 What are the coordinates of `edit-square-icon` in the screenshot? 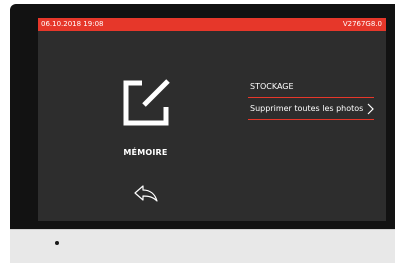 It's located at (146, 103).